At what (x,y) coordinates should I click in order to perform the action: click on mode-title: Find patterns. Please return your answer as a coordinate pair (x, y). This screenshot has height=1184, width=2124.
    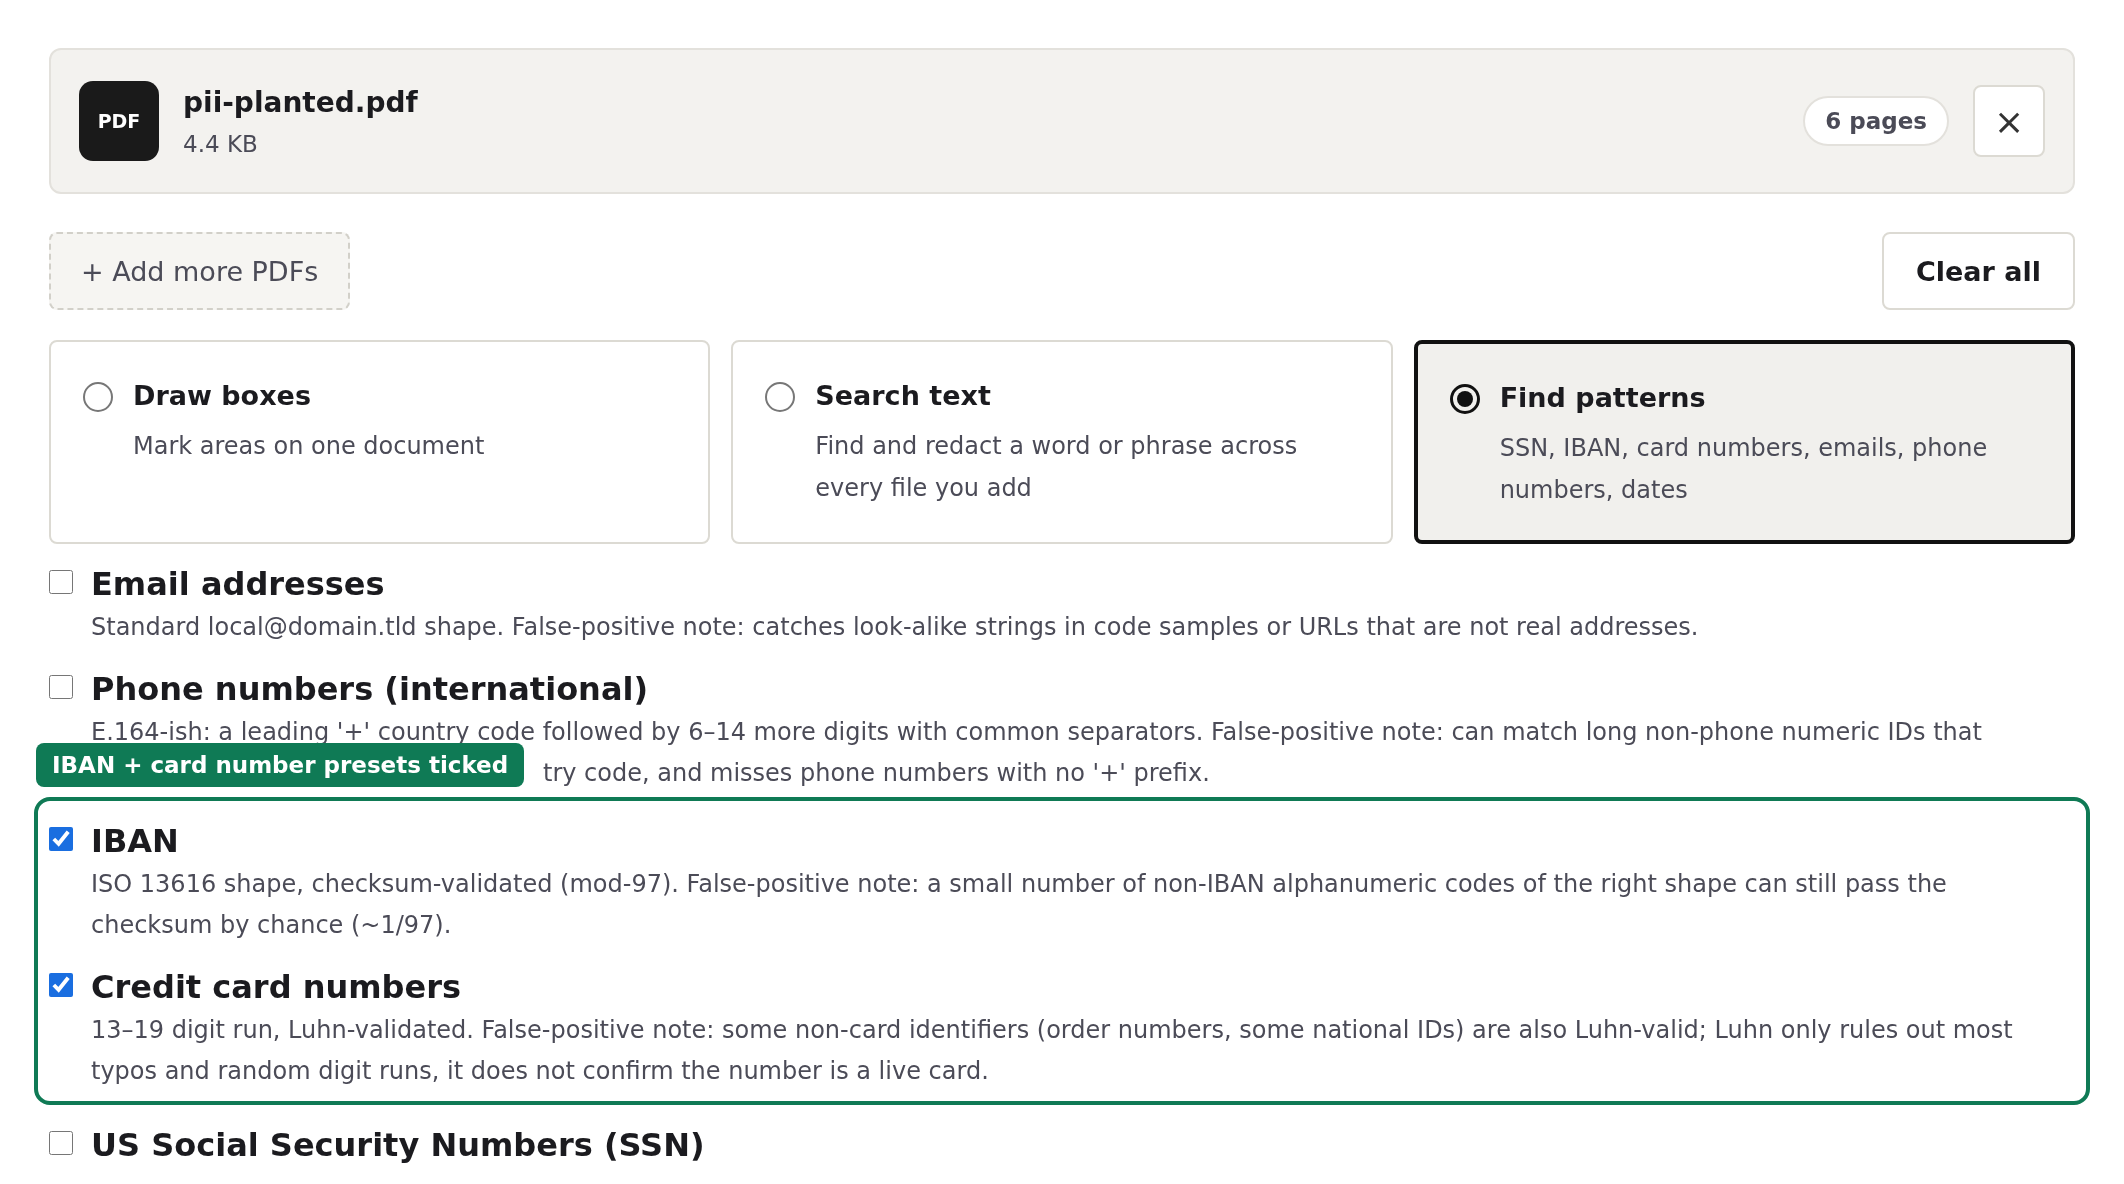
    Looking at the image, I should click on (1603, 397).